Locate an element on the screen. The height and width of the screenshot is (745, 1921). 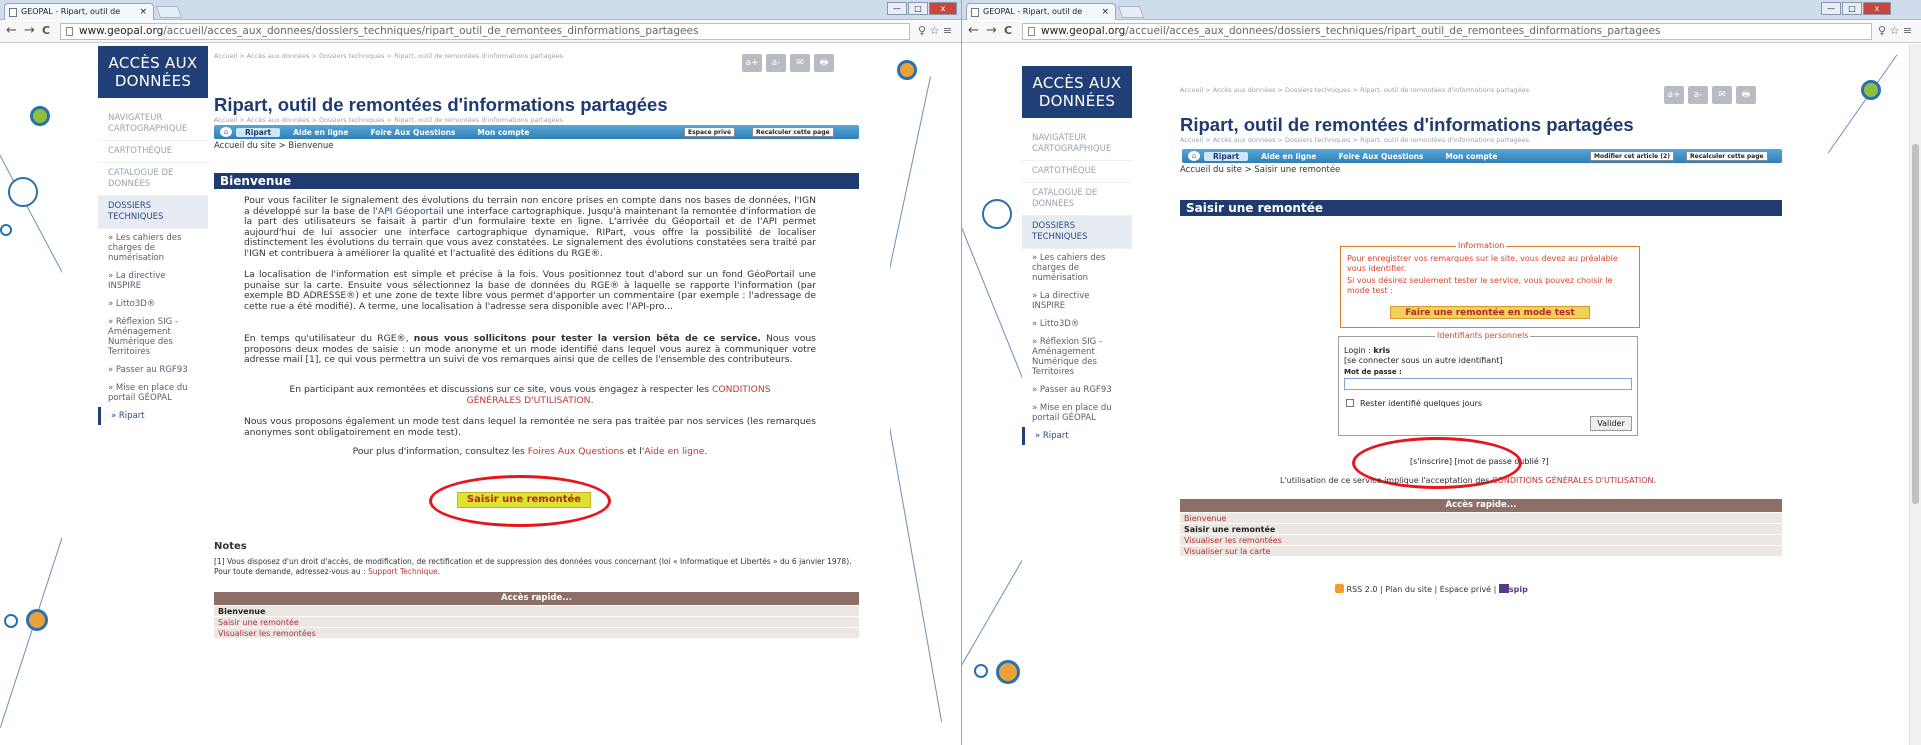
sidebar-heading: ACCÈS AUX DONNÉES is located at coordinates (1077, 92).